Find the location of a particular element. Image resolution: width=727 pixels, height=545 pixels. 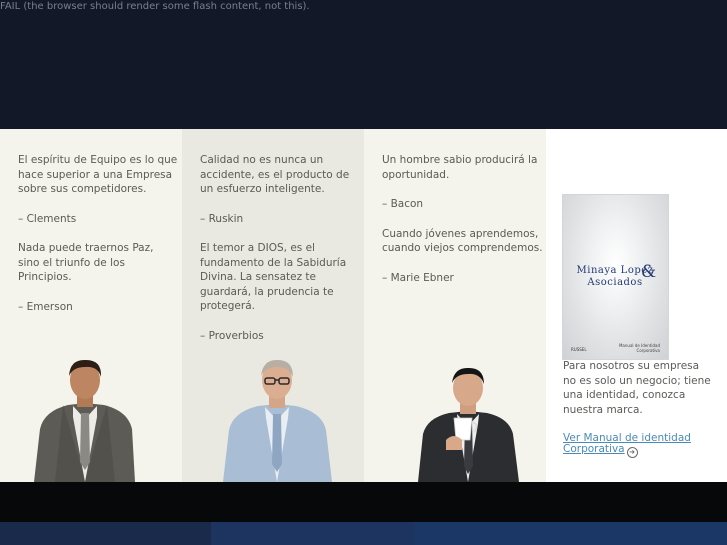

book-ampersand: & is located at coordinates (649, 272).